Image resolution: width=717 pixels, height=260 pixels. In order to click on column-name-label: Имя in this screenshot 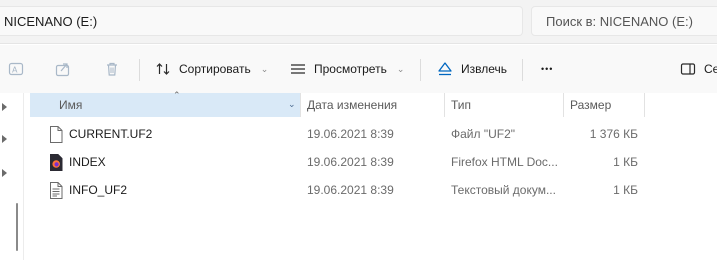, I will do `click(71, 105)`.